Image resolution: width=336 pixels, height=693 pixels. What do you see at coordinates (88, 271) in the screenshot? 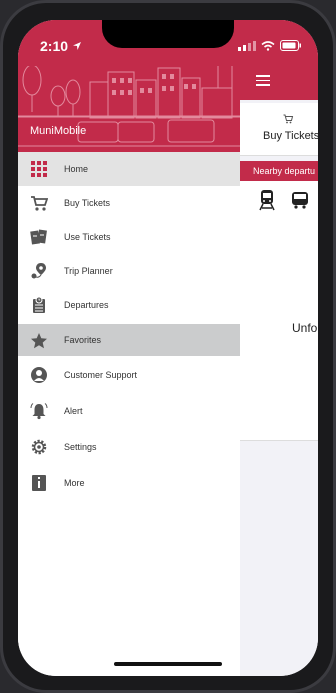
I see `menu-label-trip-planner: Trip Planner` at bounding box center [88, 271].